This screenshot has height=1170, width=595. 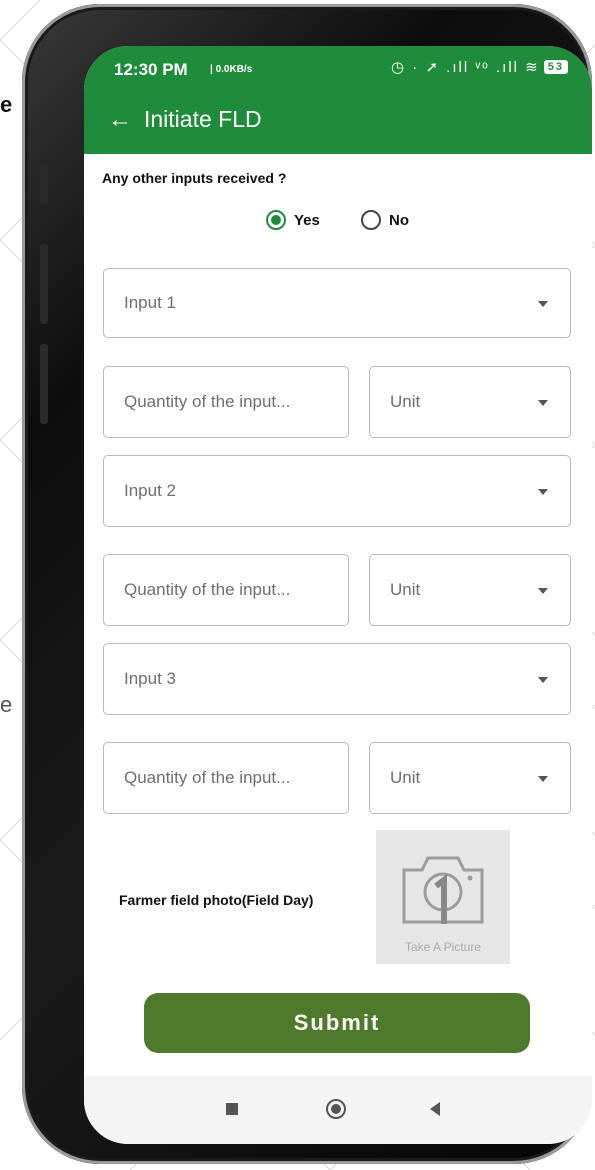 I want to click on take-picture-button: Take A Picture, so click(x=443, y=897).